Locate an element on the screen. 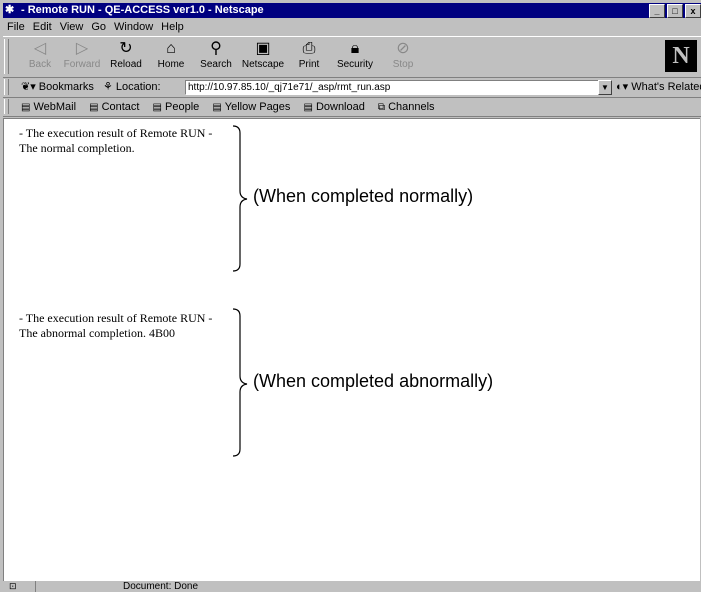  contact-label: Contact is located at coordinates (120, 107).